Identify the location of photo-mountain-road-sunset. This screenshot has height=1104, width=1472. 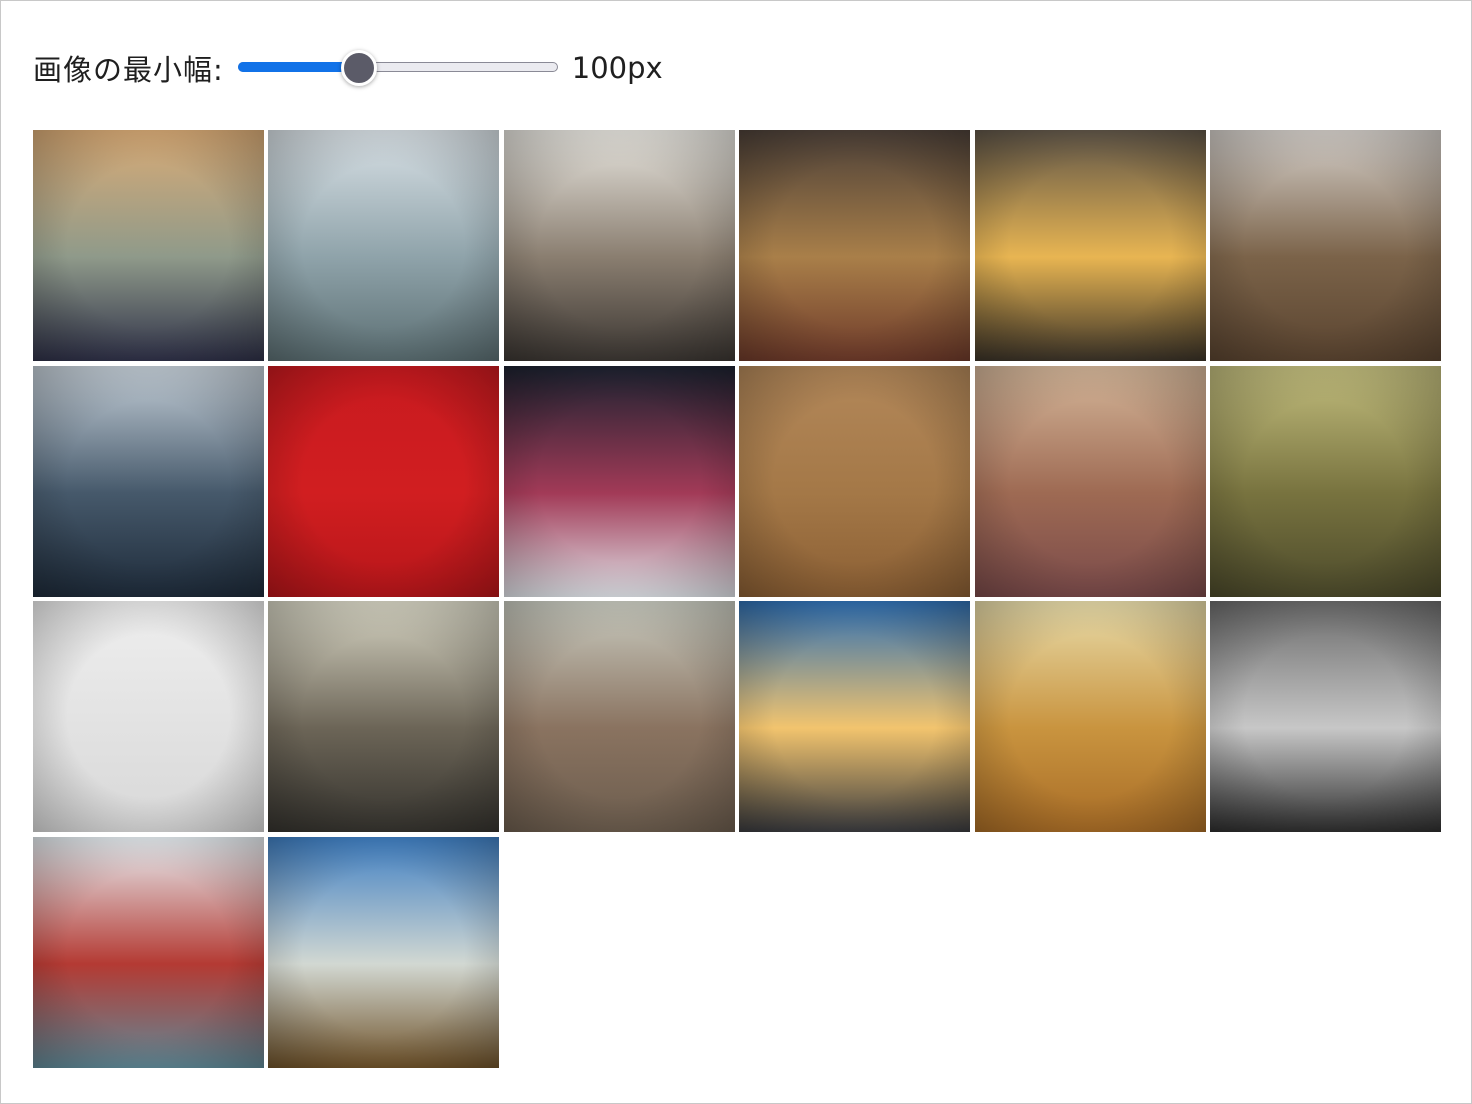
(855, 717).